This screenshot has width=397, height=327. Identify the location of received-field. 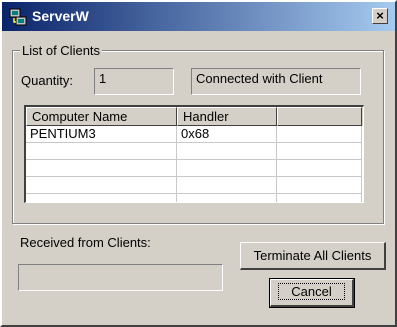
(120, 277).